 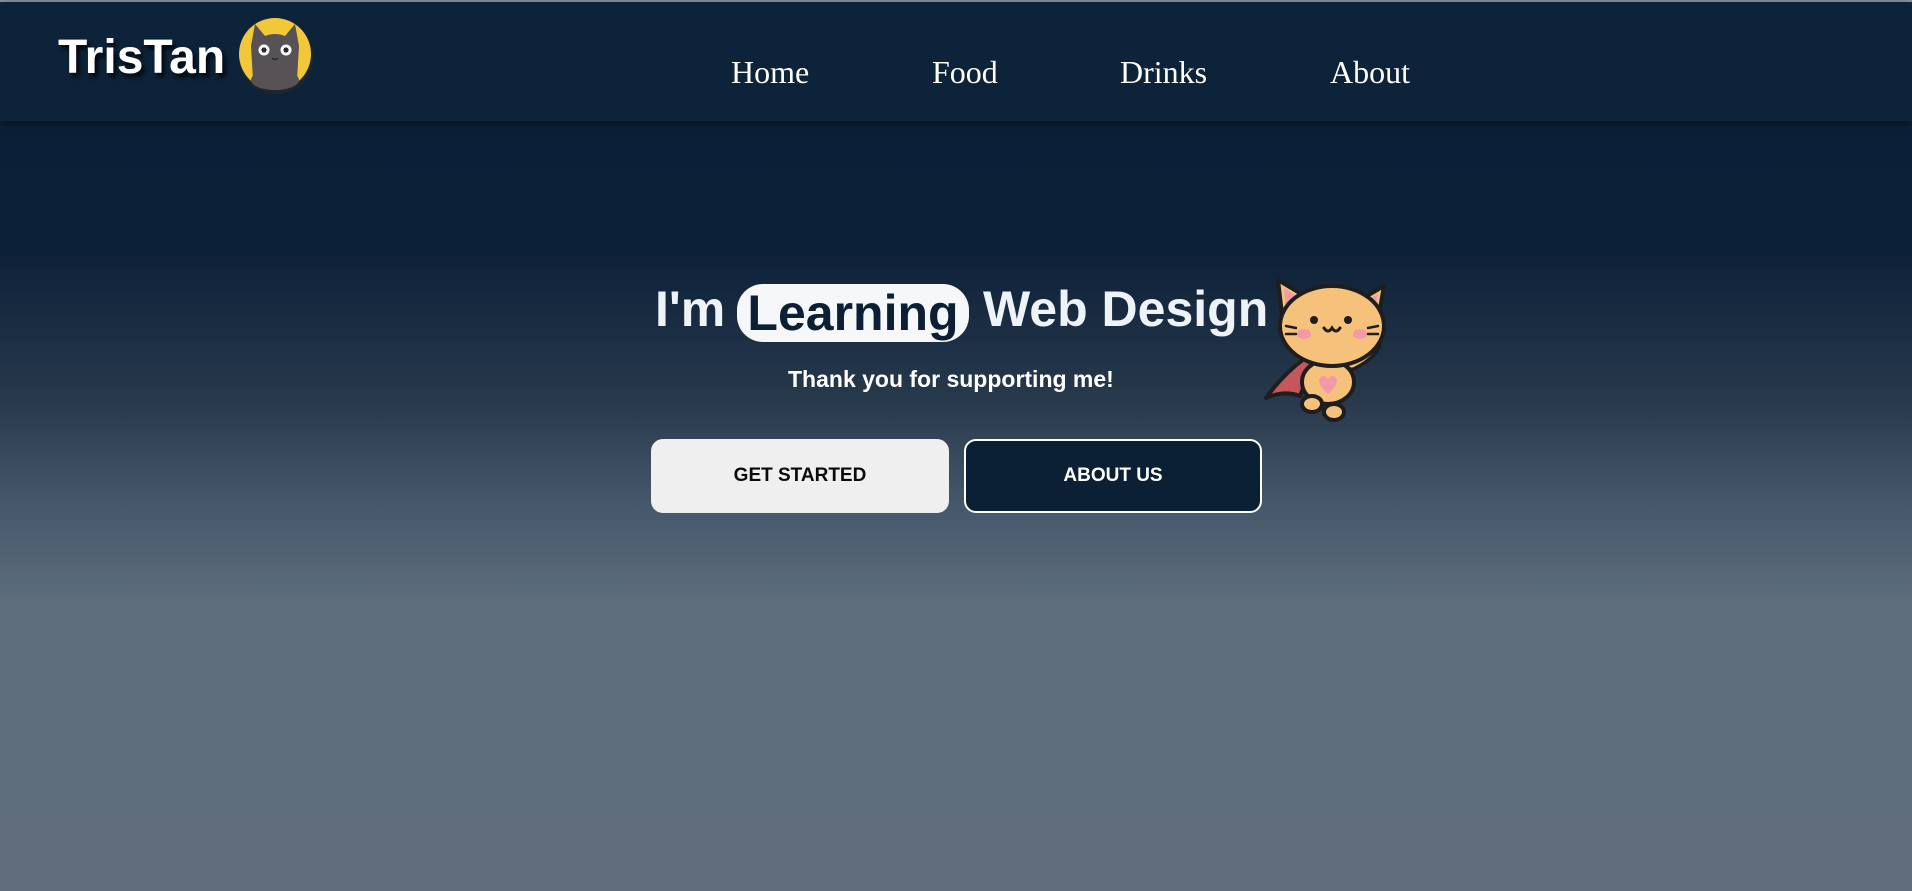 What do you see at coordinates (690, 309) in the screenshot?
I see `hero-title-prefix: I'm` at bounding box center [690, 309].